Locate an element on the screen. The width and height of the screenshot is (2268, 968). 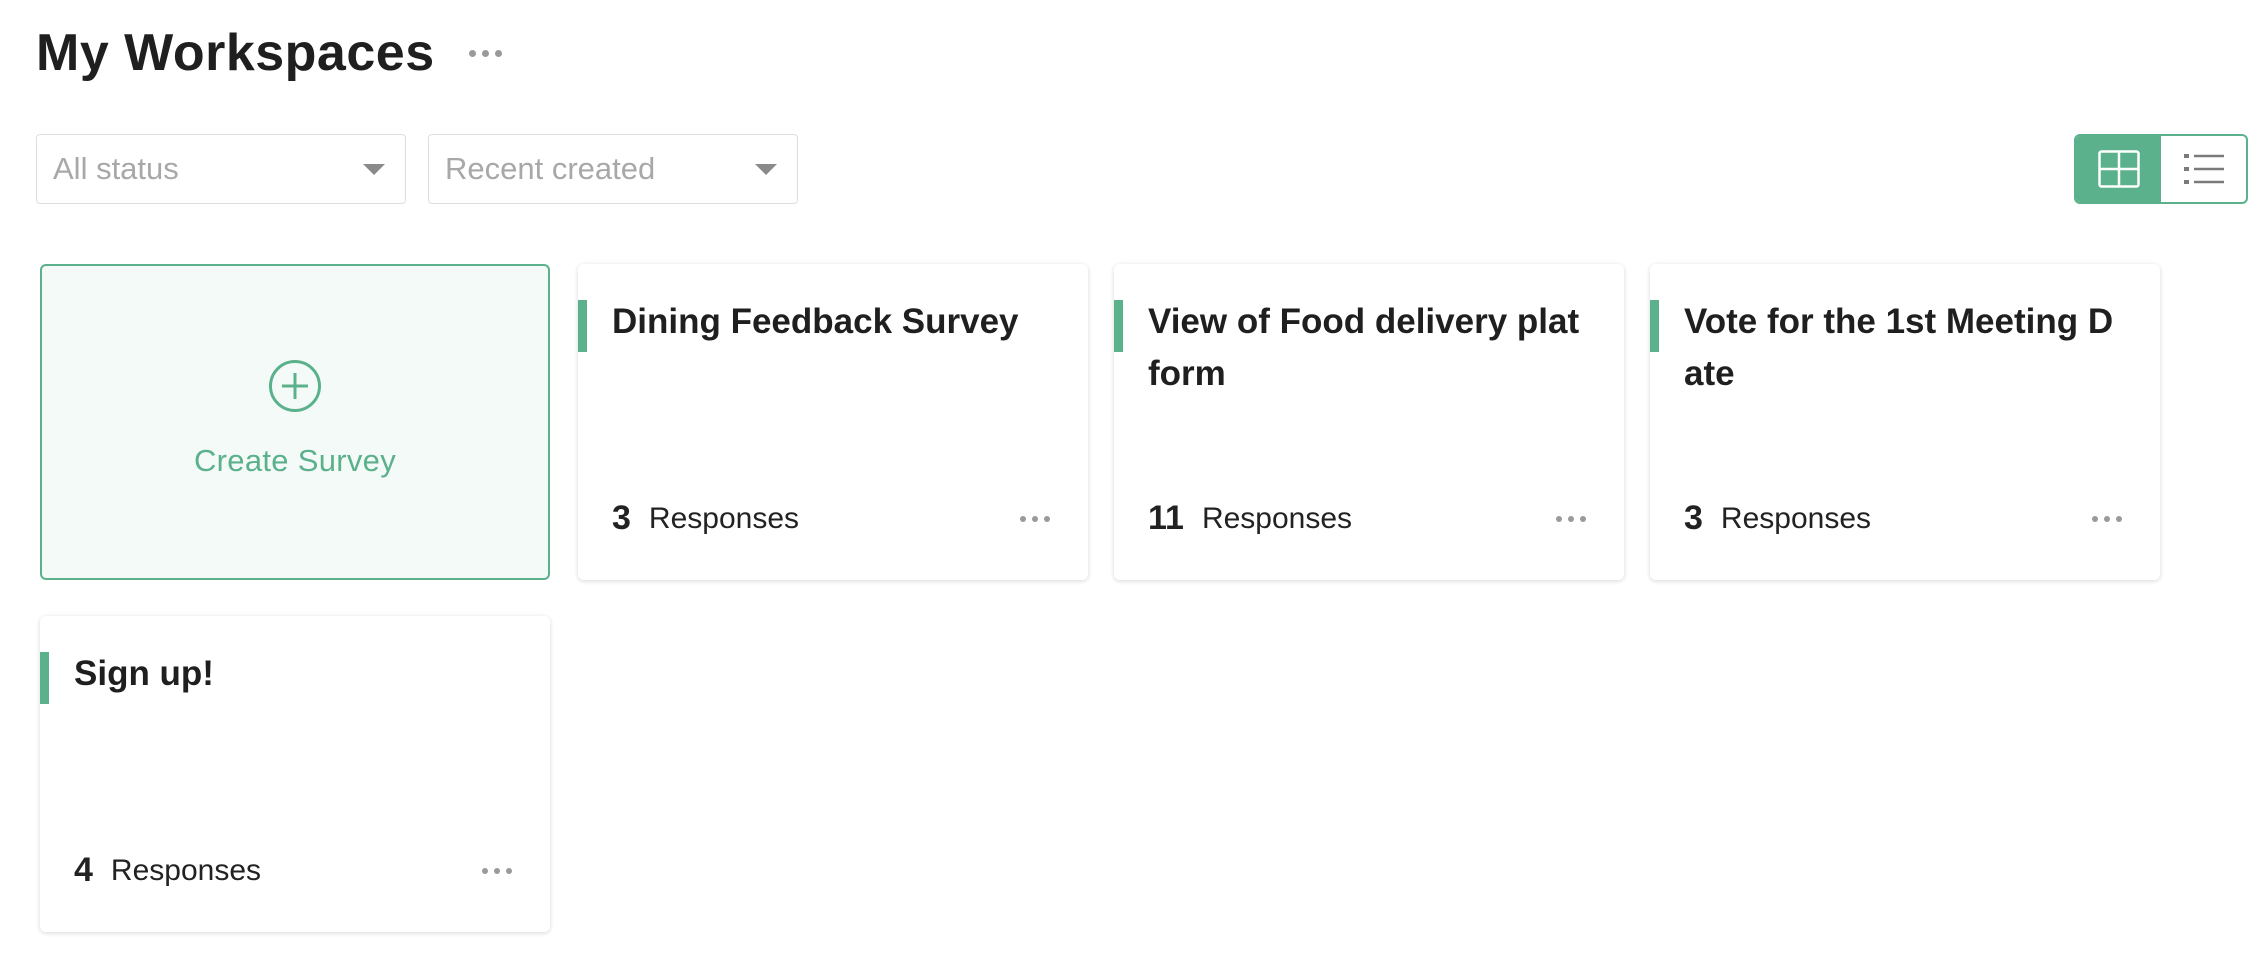
survey-footer: 4 Responses is located at coordinates (295, 870).